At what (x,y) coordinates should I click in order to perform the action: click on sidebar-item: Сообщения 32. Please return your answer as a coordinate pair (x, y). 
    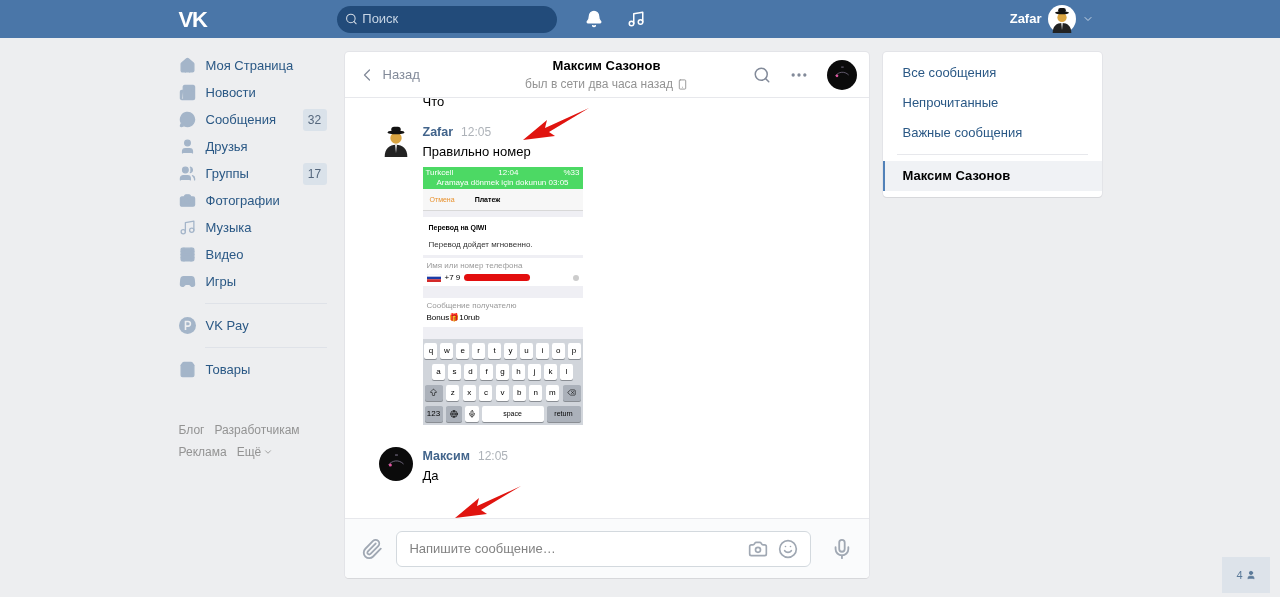
    Looking at the image, I should click on (252, 119).